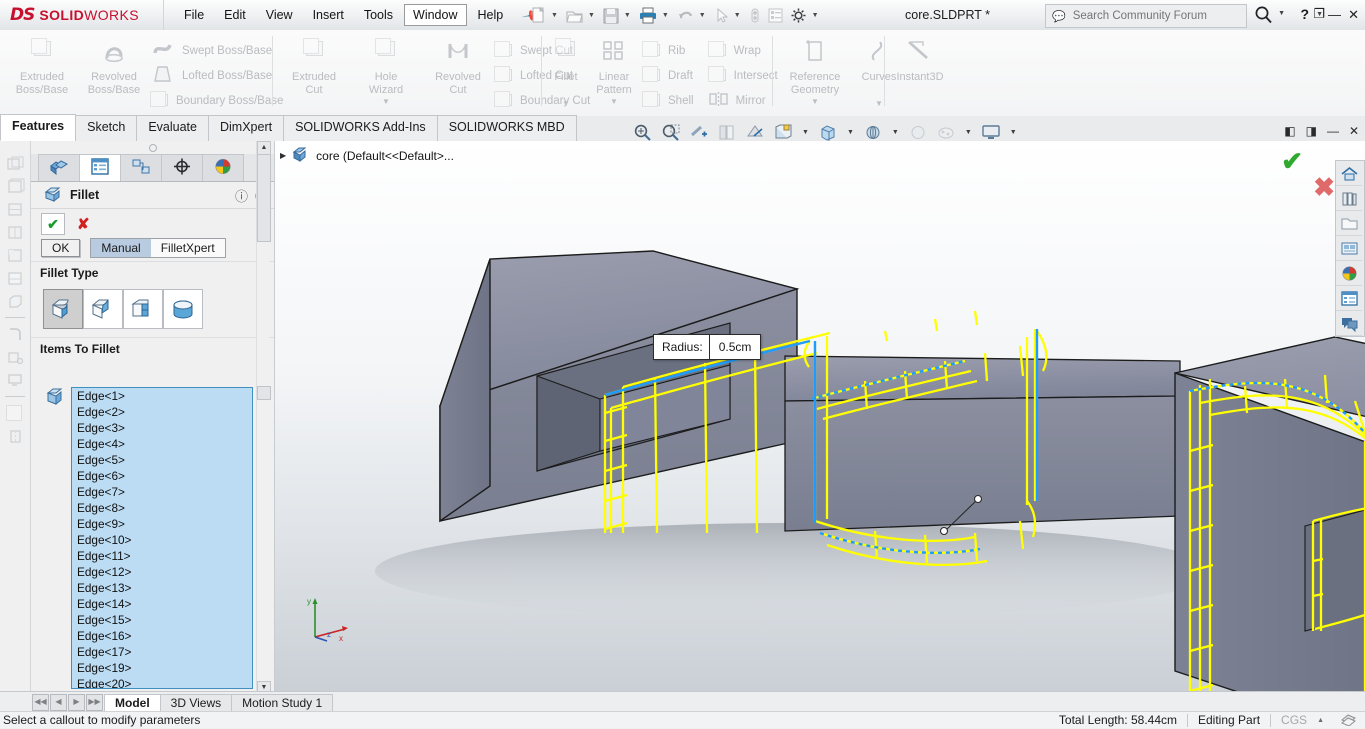 The image size is (1365, 729). What do you see at coordinates (282, 702) in the screenshot?
I see `bottom-tab-motion-study: Motion Study 1` at bounding box center [282, 702].